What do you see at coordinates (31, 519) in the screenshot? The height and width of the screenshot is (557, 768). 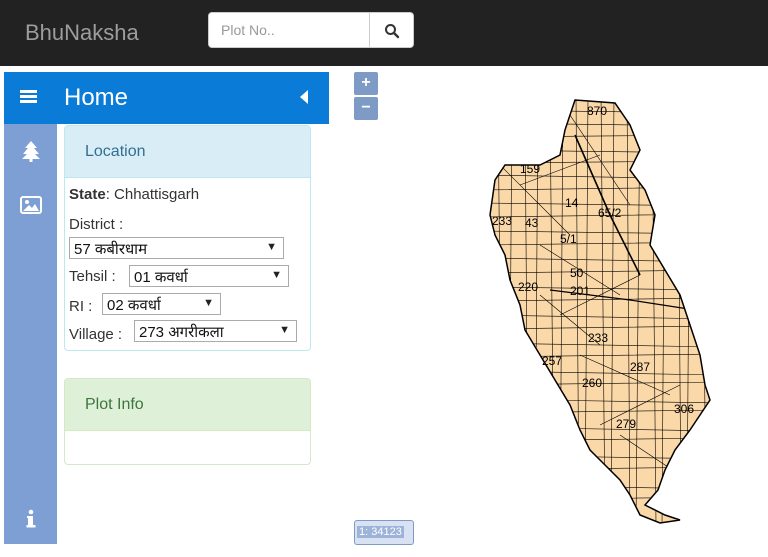 I see `info-icon` at bounding box center [31, 519].